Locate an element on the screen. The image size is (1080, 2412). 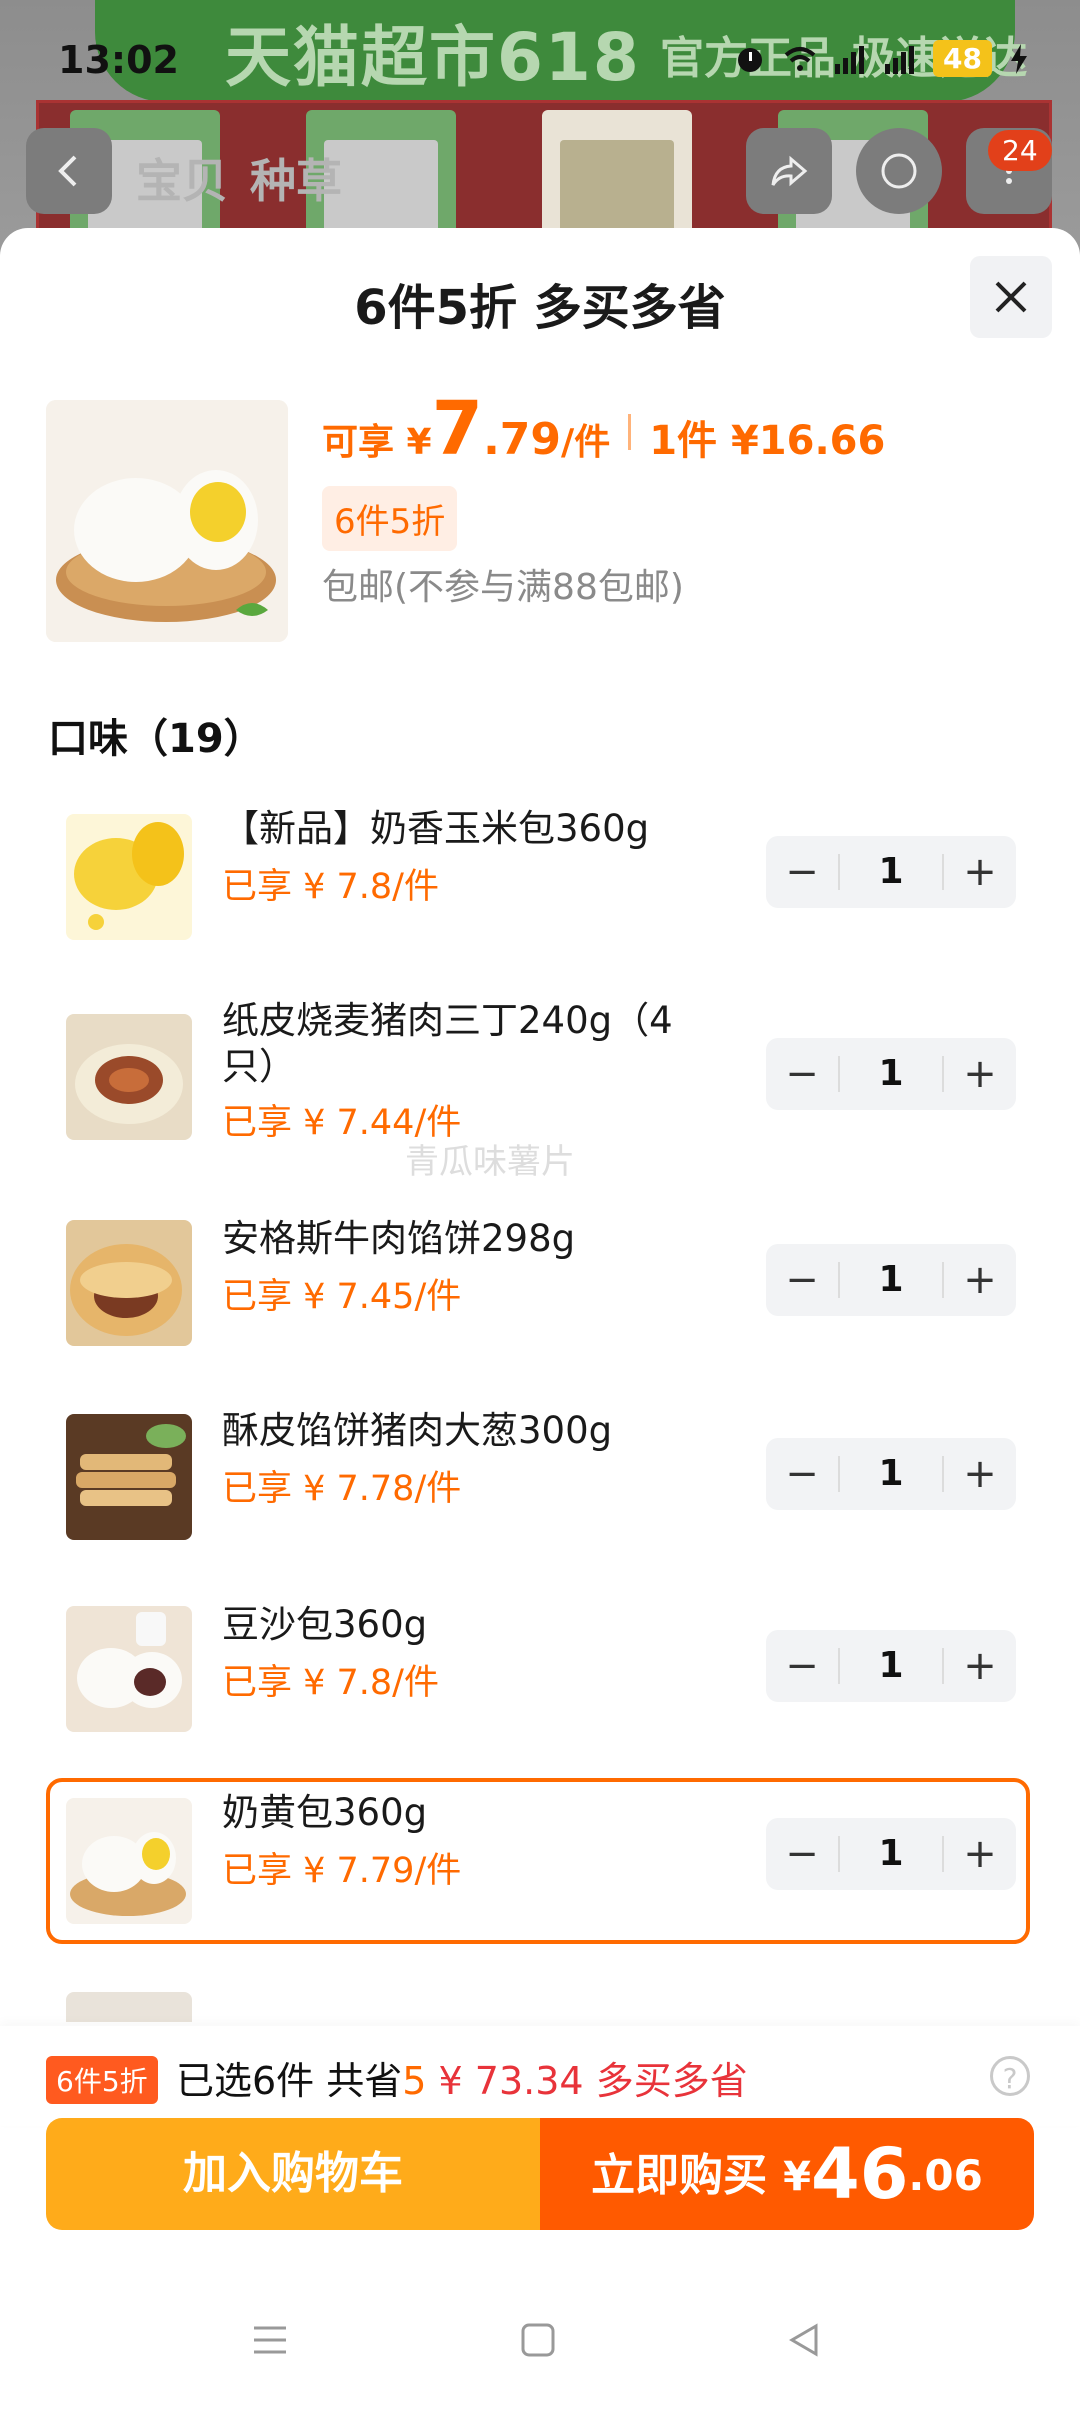
price-decimal: .79 is located at coordinates (522, 439).